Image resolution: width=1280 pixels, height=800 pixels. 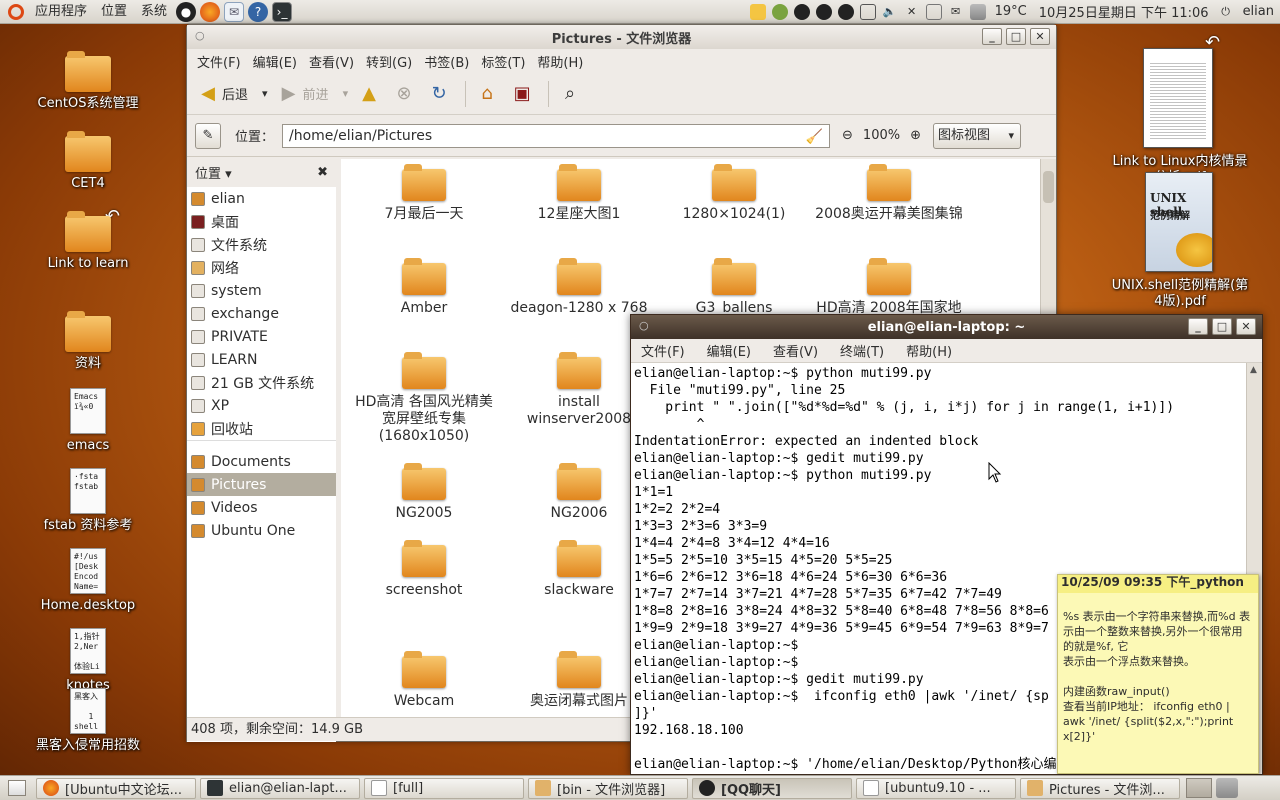 What do you see at coordinates (210, 11) in the screenshot?
I see `firefox-icon` at bounding box center [210, 11].